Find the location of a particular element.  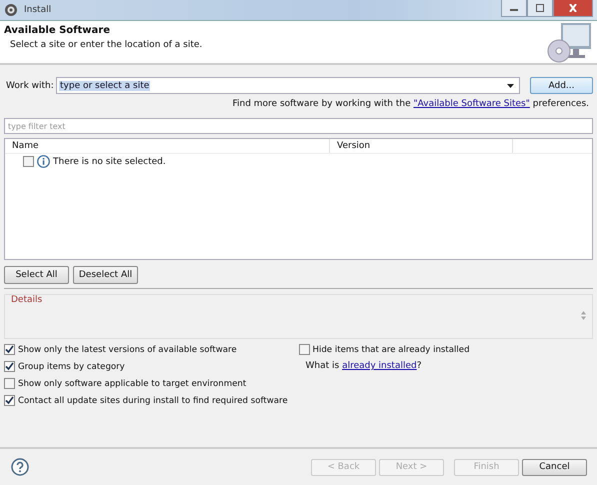

info-icon is located at coordinates (43, 161).